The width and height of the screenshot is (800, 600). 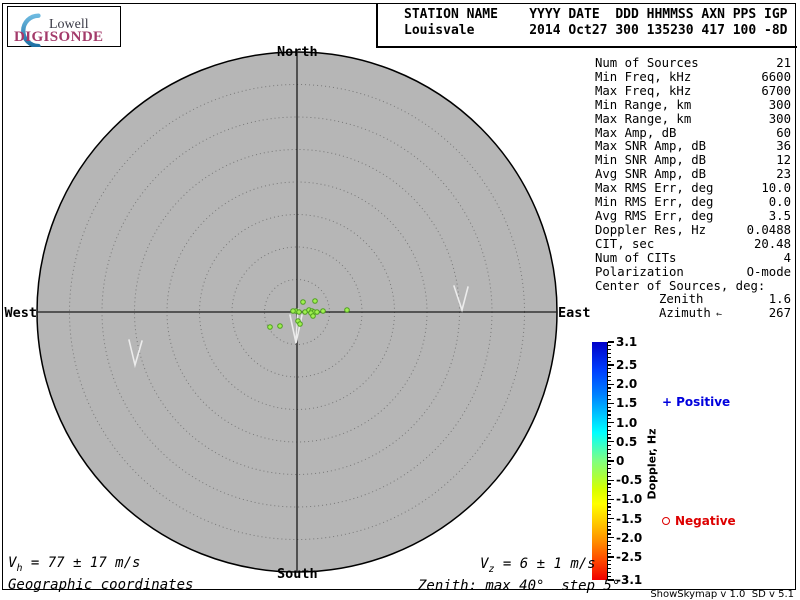 I want to click on colorbar-tick-label: -1.5, so click(x=629, y=518).